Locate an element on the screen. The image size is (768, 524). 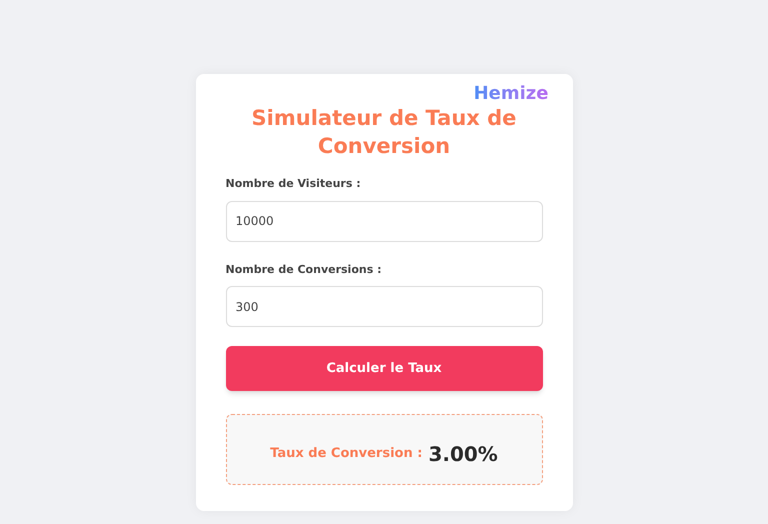
result-label: Taux de Conversion : is located at coordinates (346, 453).